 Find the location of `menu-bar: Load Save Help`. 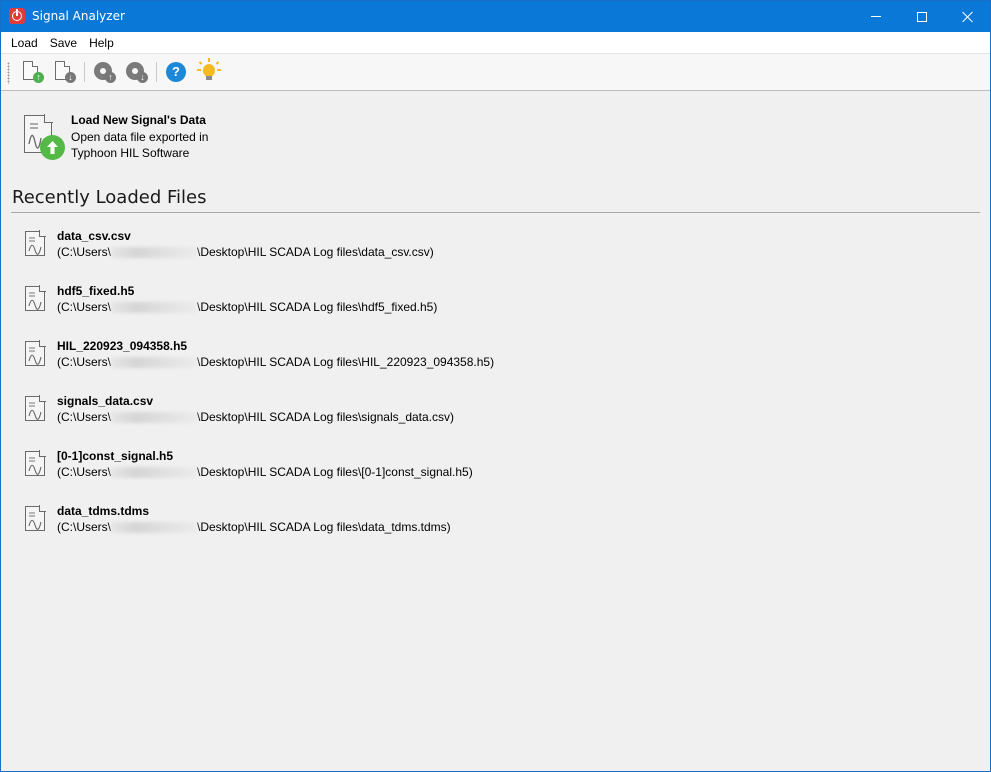

menu-bar: Load Save Help is located at coordinates (495, 42).